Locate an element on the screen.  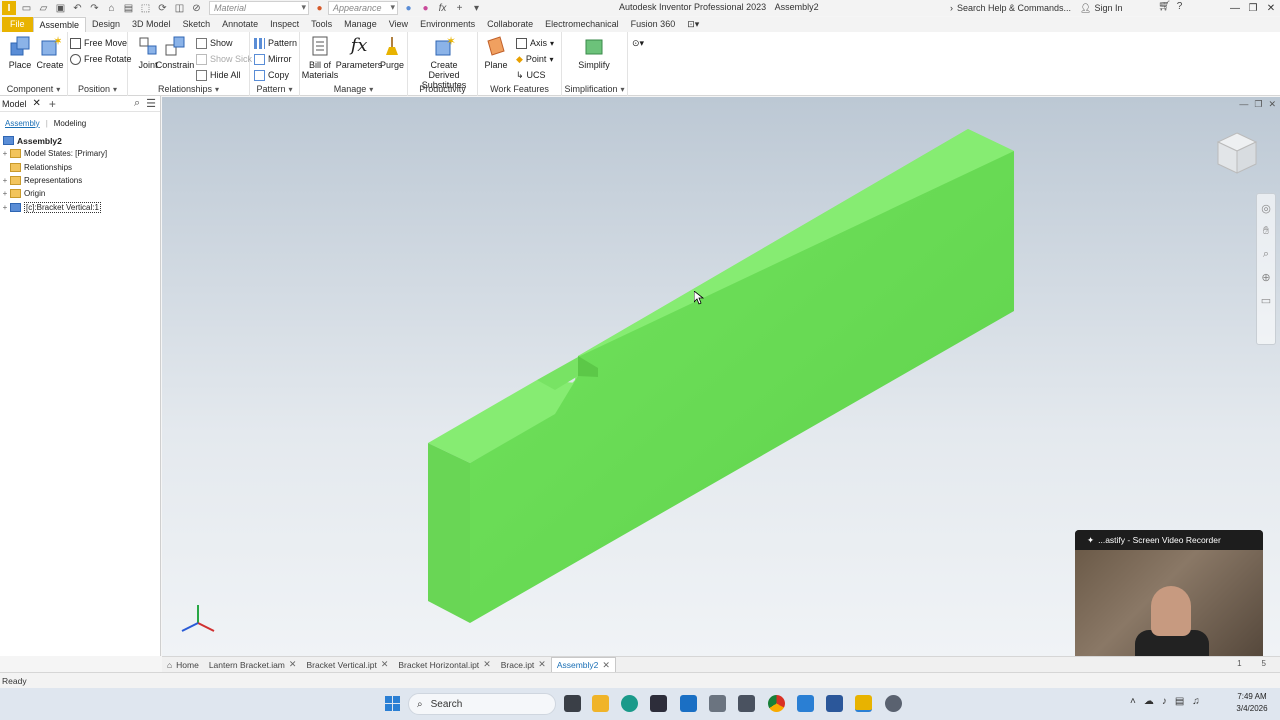
browser-menu-icon: ☰ is located at coordinates (151, 103).